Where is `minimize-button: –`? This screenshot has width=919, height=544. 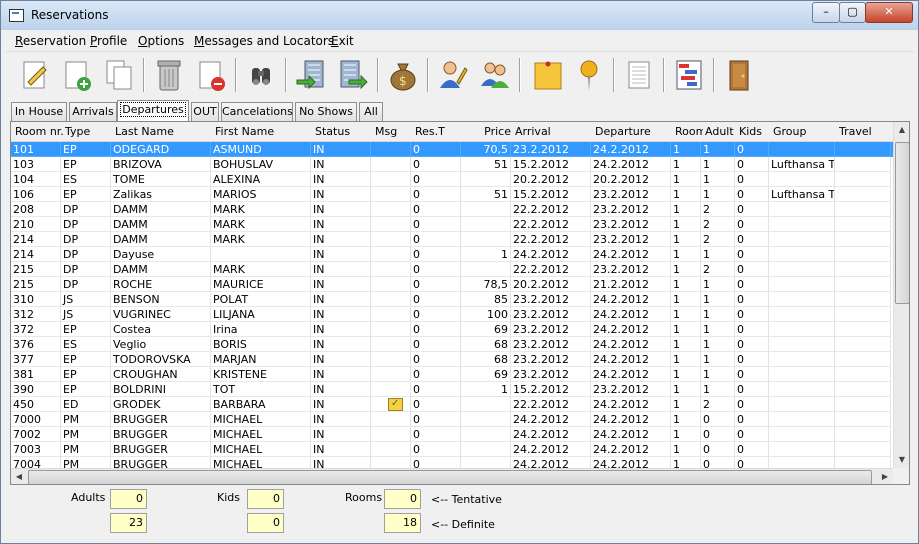
minimize-button: – is located at coordinates (826, 12).